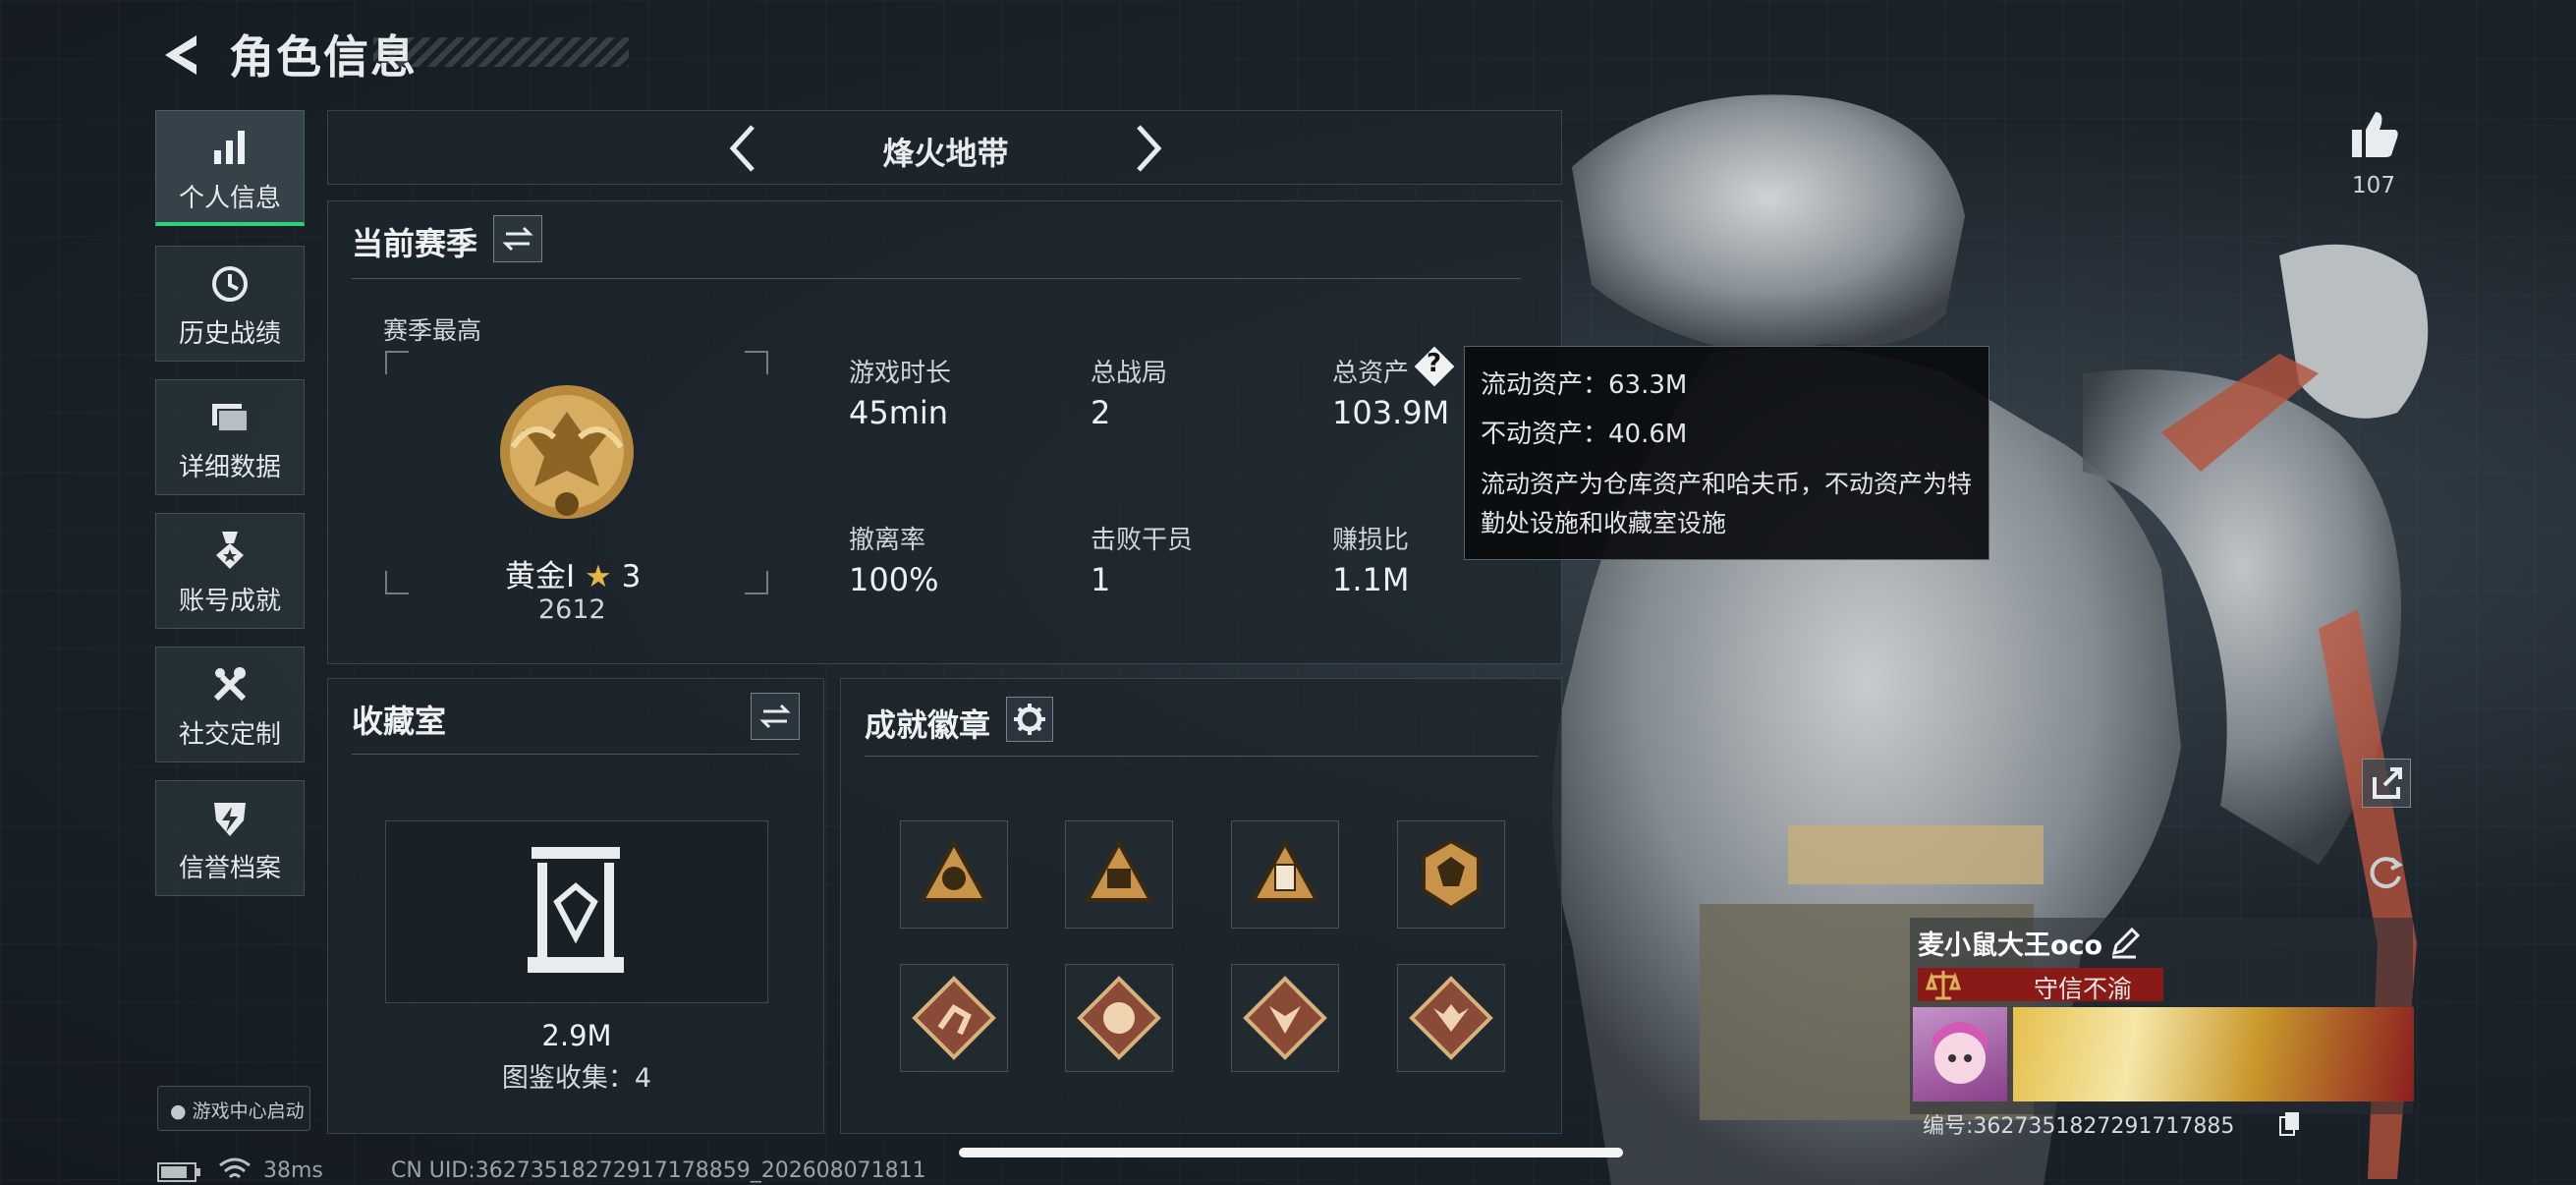  I want to click on achievement-badge-dragon, so click(1119, 1018).